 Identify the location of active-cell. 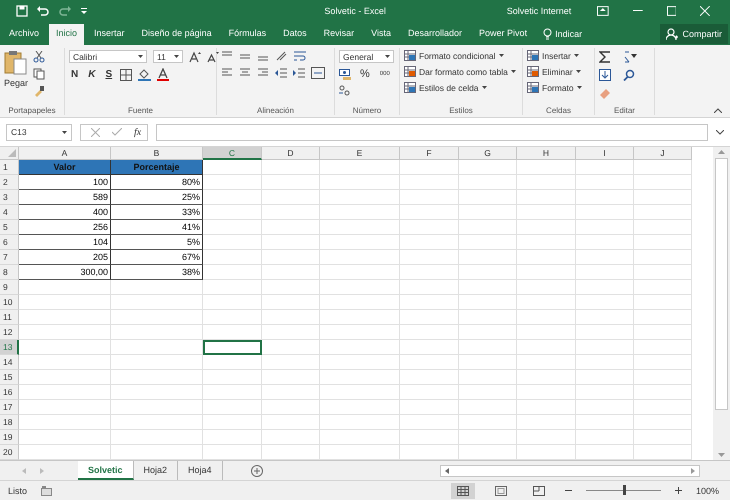
(232, 347).